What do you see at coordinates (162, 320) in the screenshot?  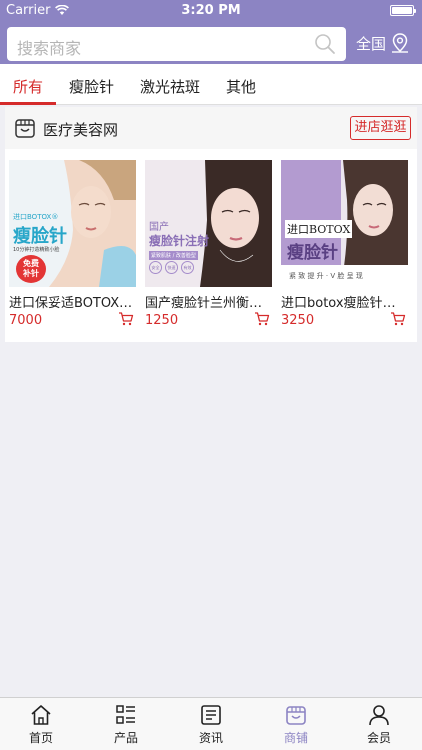 I see `product-price: 1250` at bounding box center [162, 320].